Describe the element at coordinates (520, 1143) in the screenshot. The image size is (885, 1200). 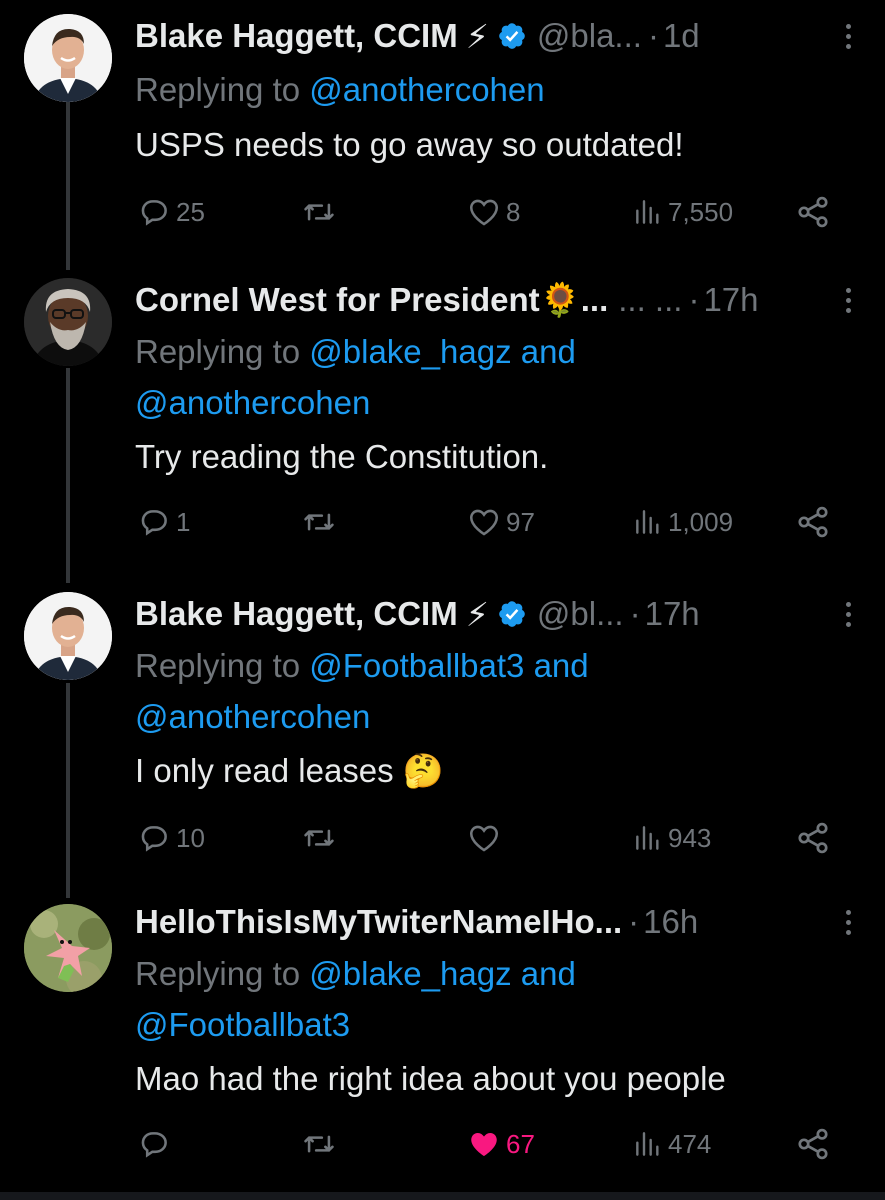
I see `like-count: 67` at that location.